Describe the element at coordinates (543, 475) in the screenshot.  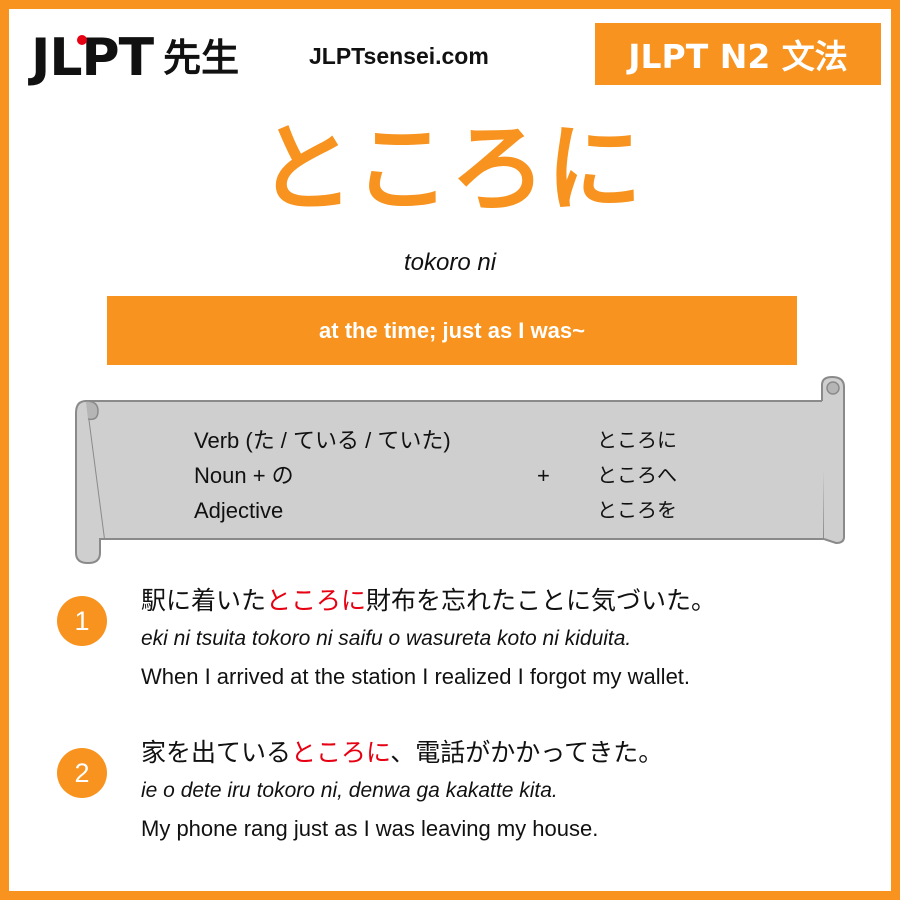
I see `formation-plus-sign: +` at that location.